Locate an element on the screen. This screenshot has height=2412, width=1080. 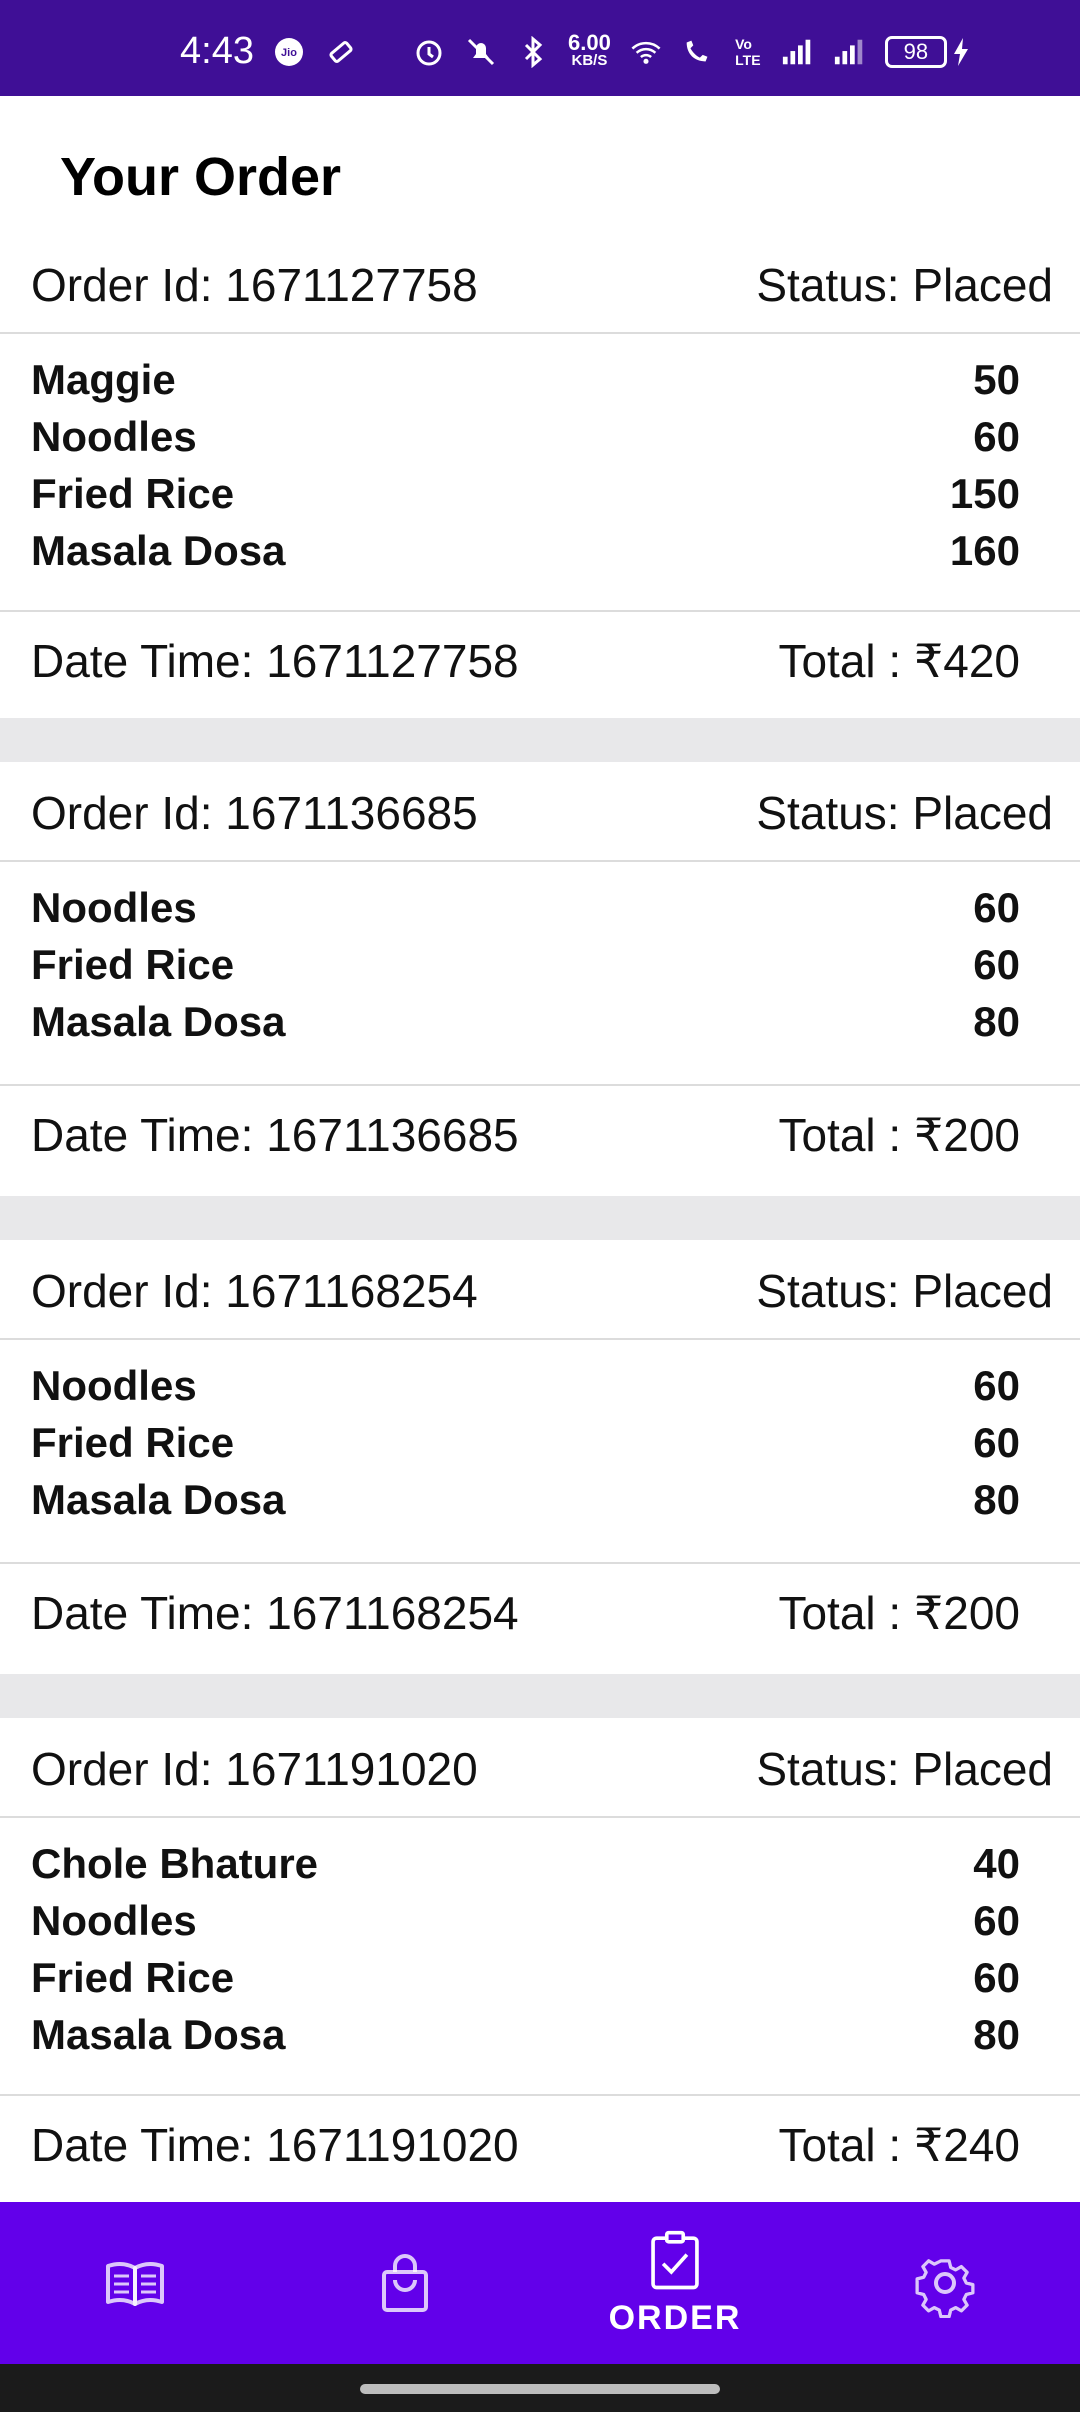
order-datetime: Date Time: 1671136685 is located at coordinates (275, 1135).